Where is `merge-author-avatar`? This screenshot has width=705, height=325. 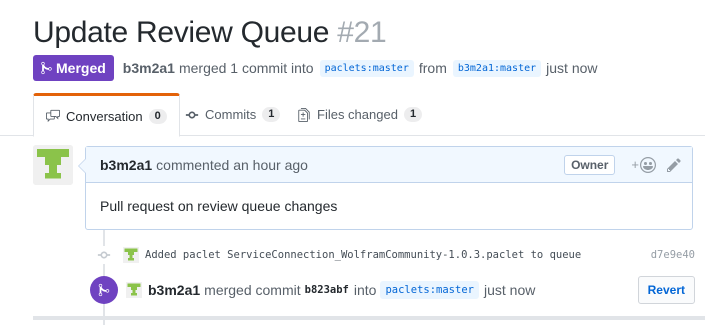 merge-author-avatar is located at coordinates (134, 290).